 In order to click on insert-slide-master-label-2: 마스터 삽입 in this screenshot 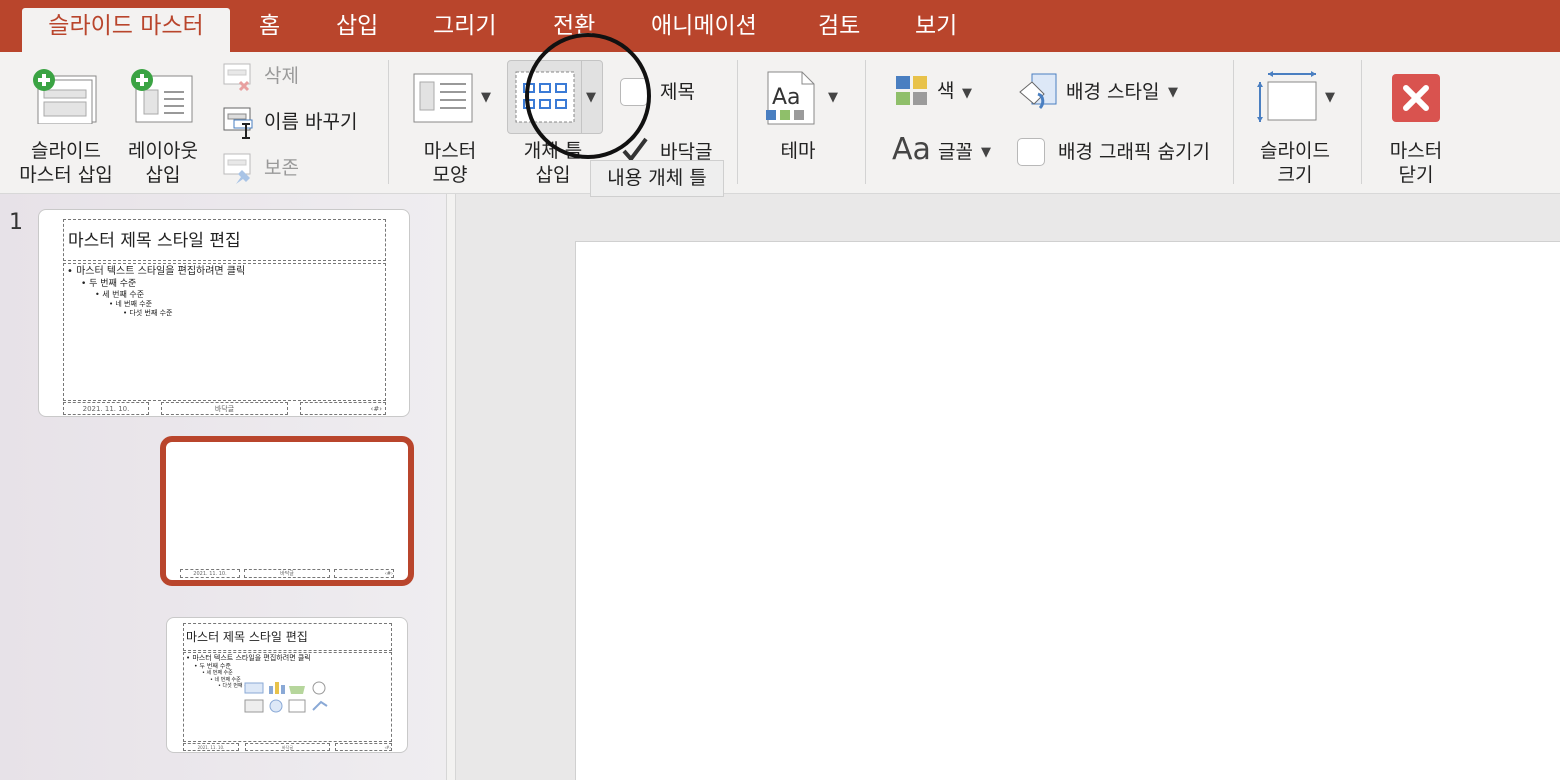, I will do `click(66, 175)`.